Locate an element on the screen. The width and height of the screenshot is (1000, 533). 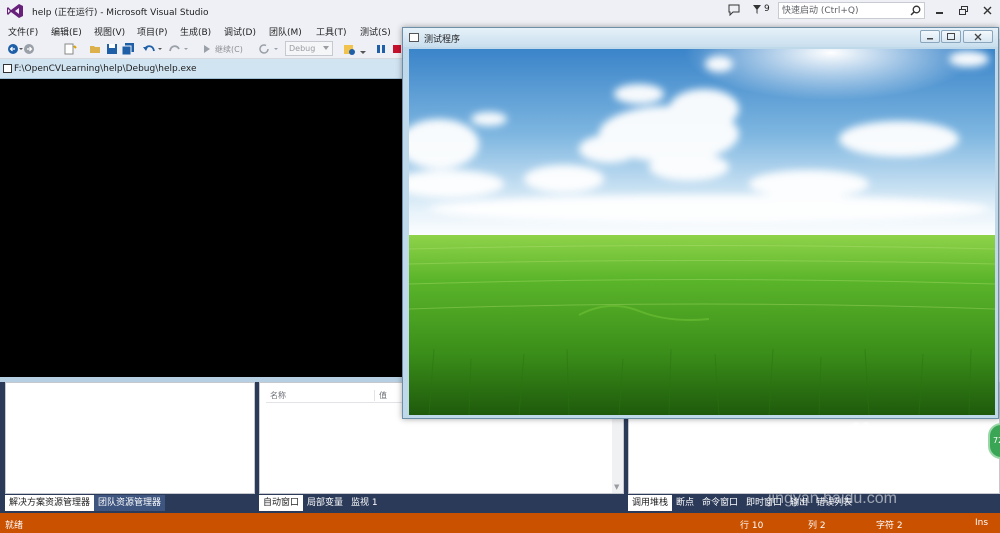
opencv-window-titlebar: 测试程序 is located at coordinates (700, 37).